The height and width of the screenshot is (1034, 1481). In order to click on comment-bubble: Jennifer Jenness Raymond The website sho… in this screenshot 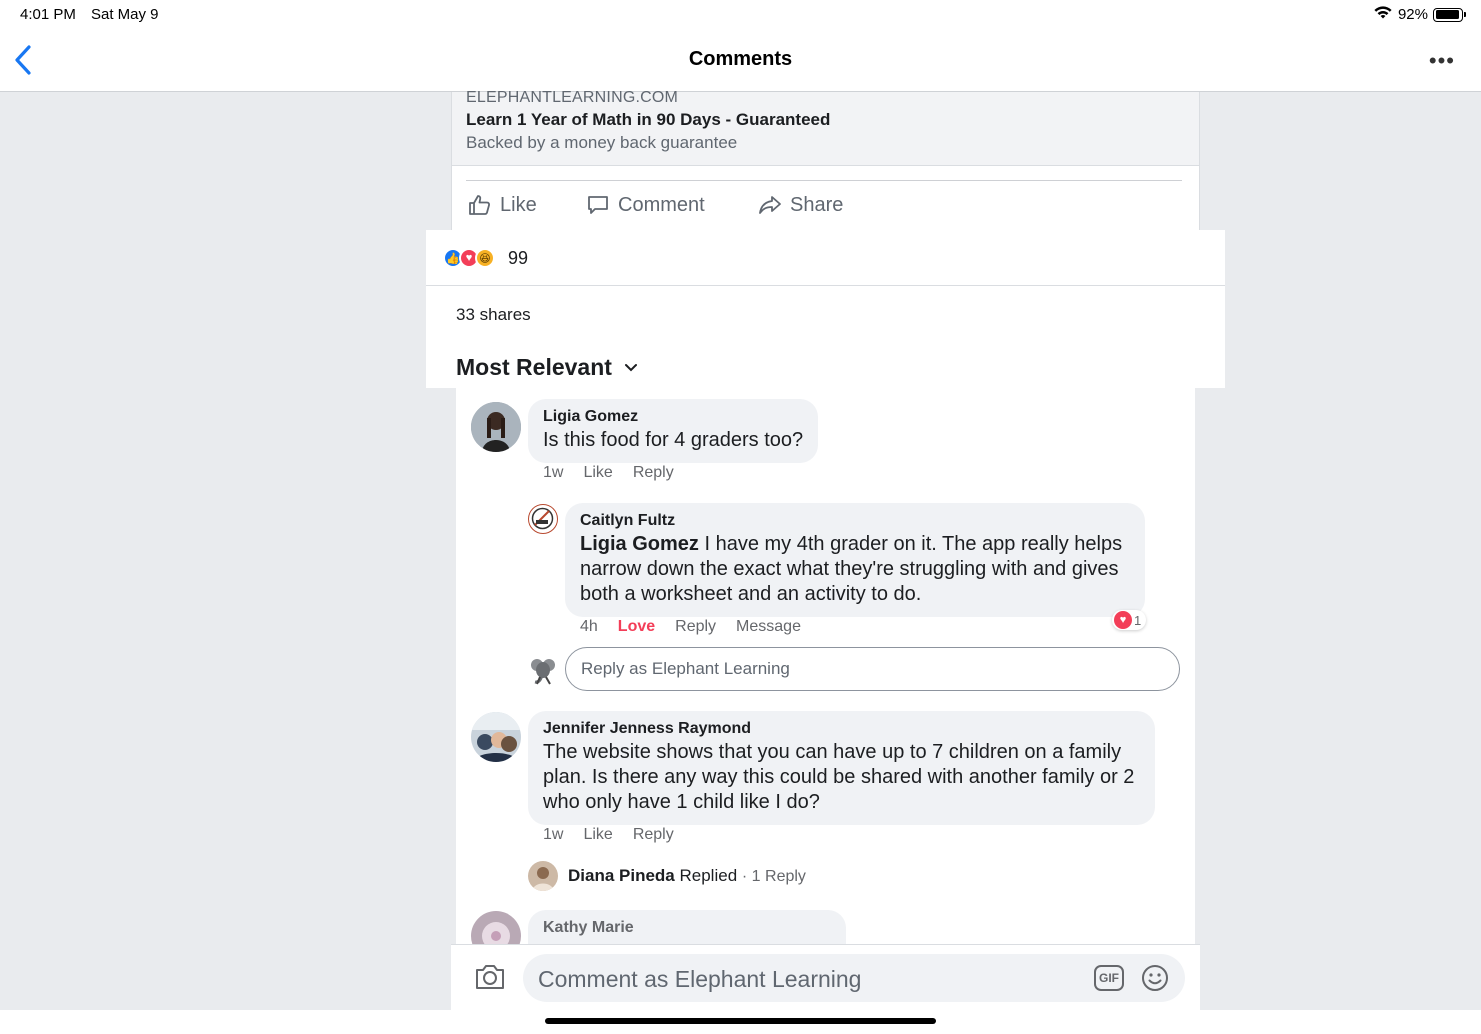, I will do `click(841, 768)`.